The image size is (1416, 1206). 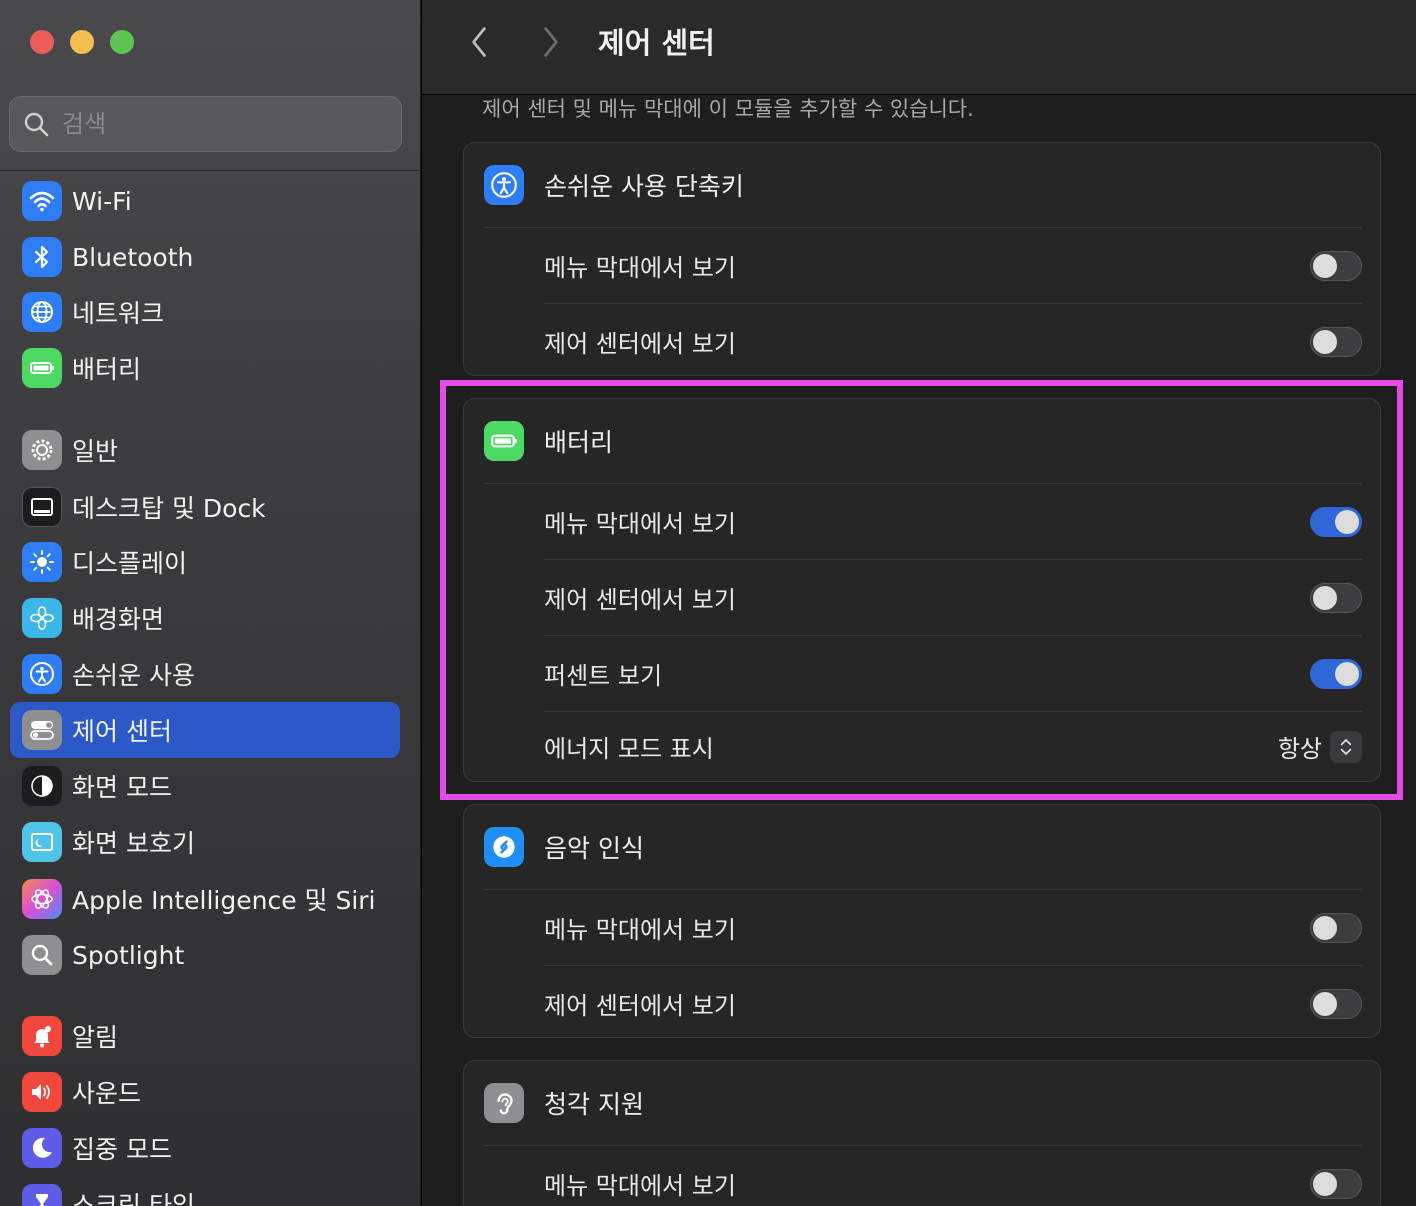 What do you see at coordinates (42, 42) in the screenshot?
I see `close-window-button` at bounding box center [42, 42].